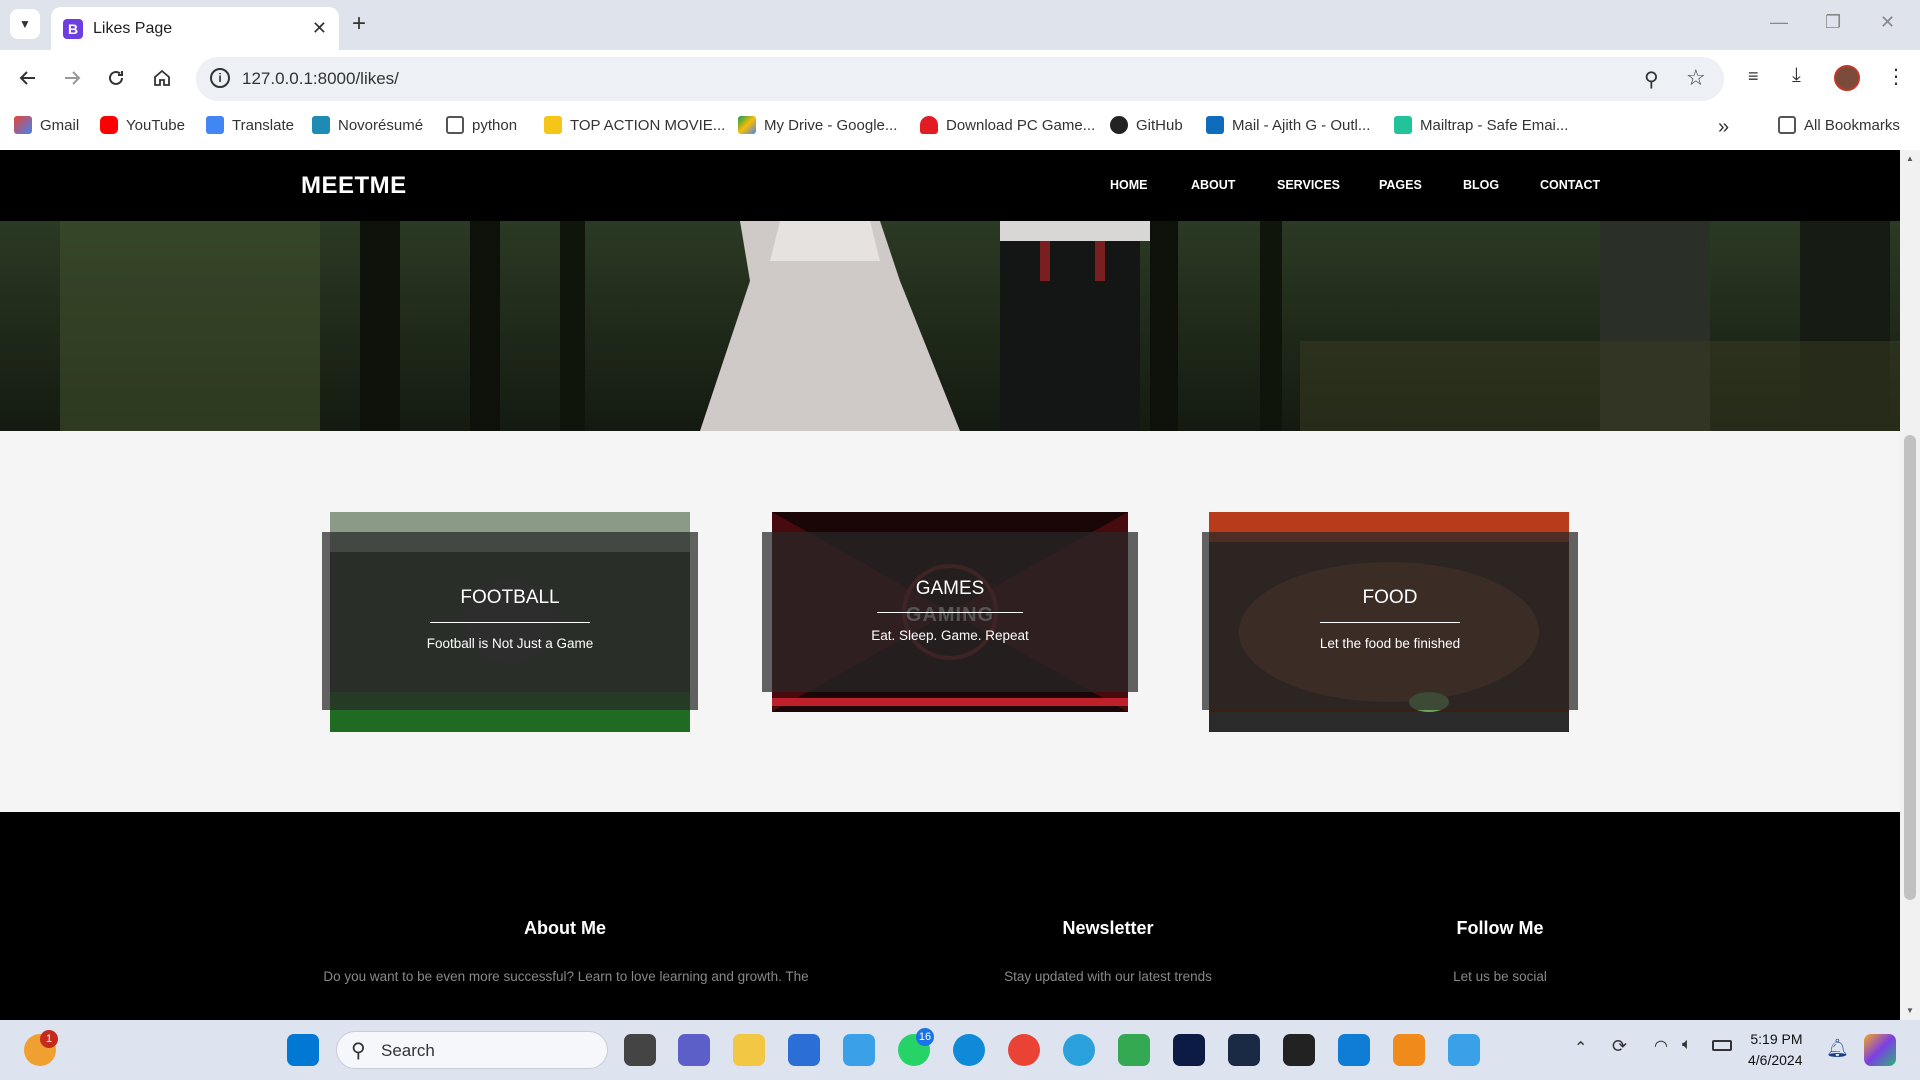 The height and width of the screenshot is (1080, 1920). What do you see at coordinates (1146, 125) in the screenshot?
I see `bookmark-github: GitHub` at bounding box center [1146, 125].